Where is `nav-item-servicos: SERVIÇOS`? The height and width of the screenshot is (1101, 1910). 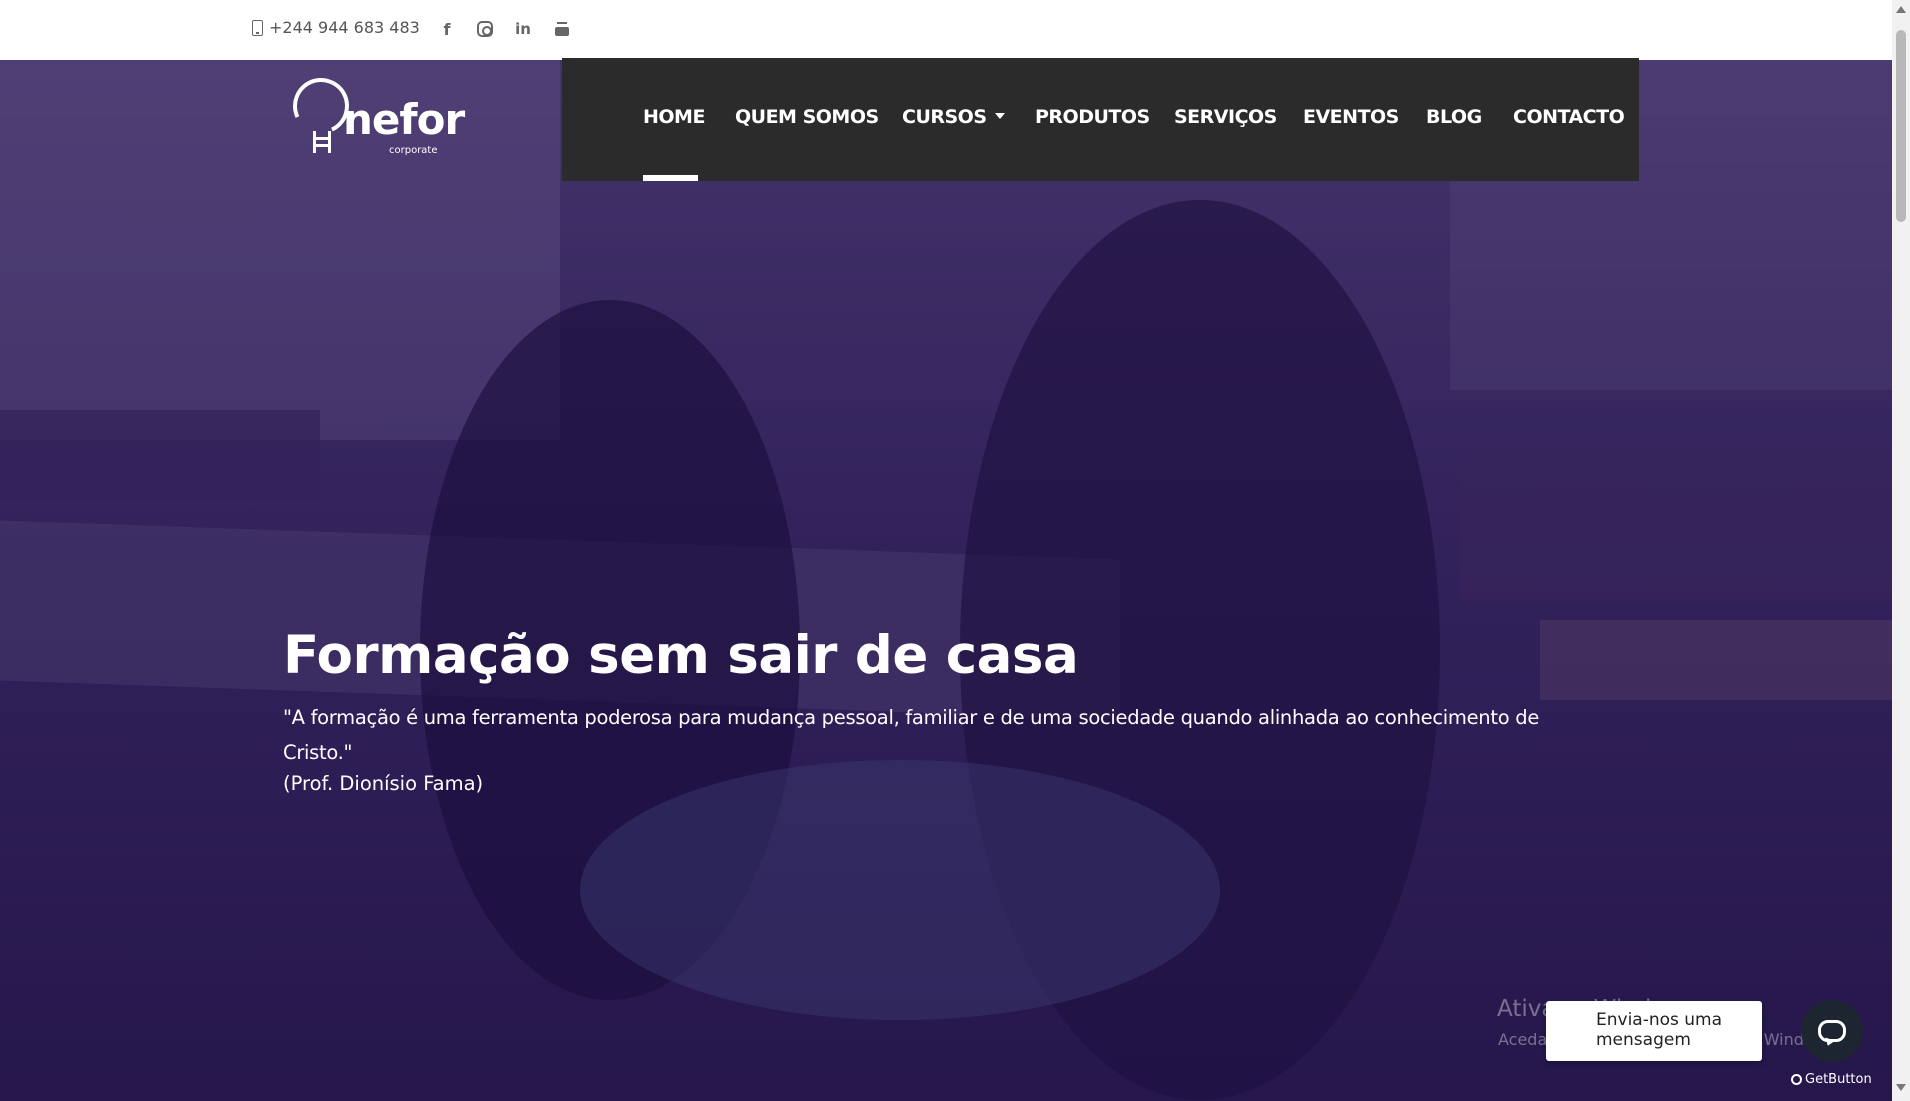 nav-item-servicos: SERVIÇOS is located at coordinates (1225, 117).